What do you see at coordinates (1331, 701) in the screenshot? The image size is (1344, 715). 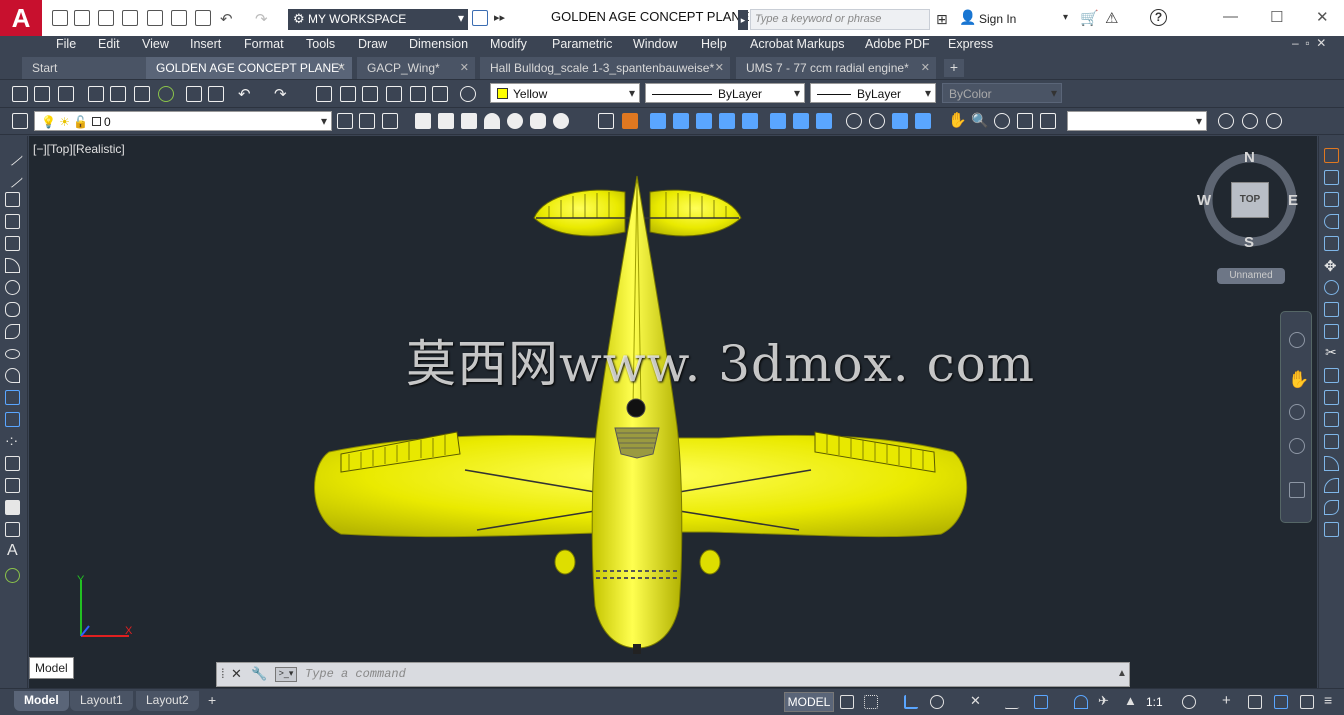 I see `customization-menu-icon: ≡` at bounding box center [1331, 701].